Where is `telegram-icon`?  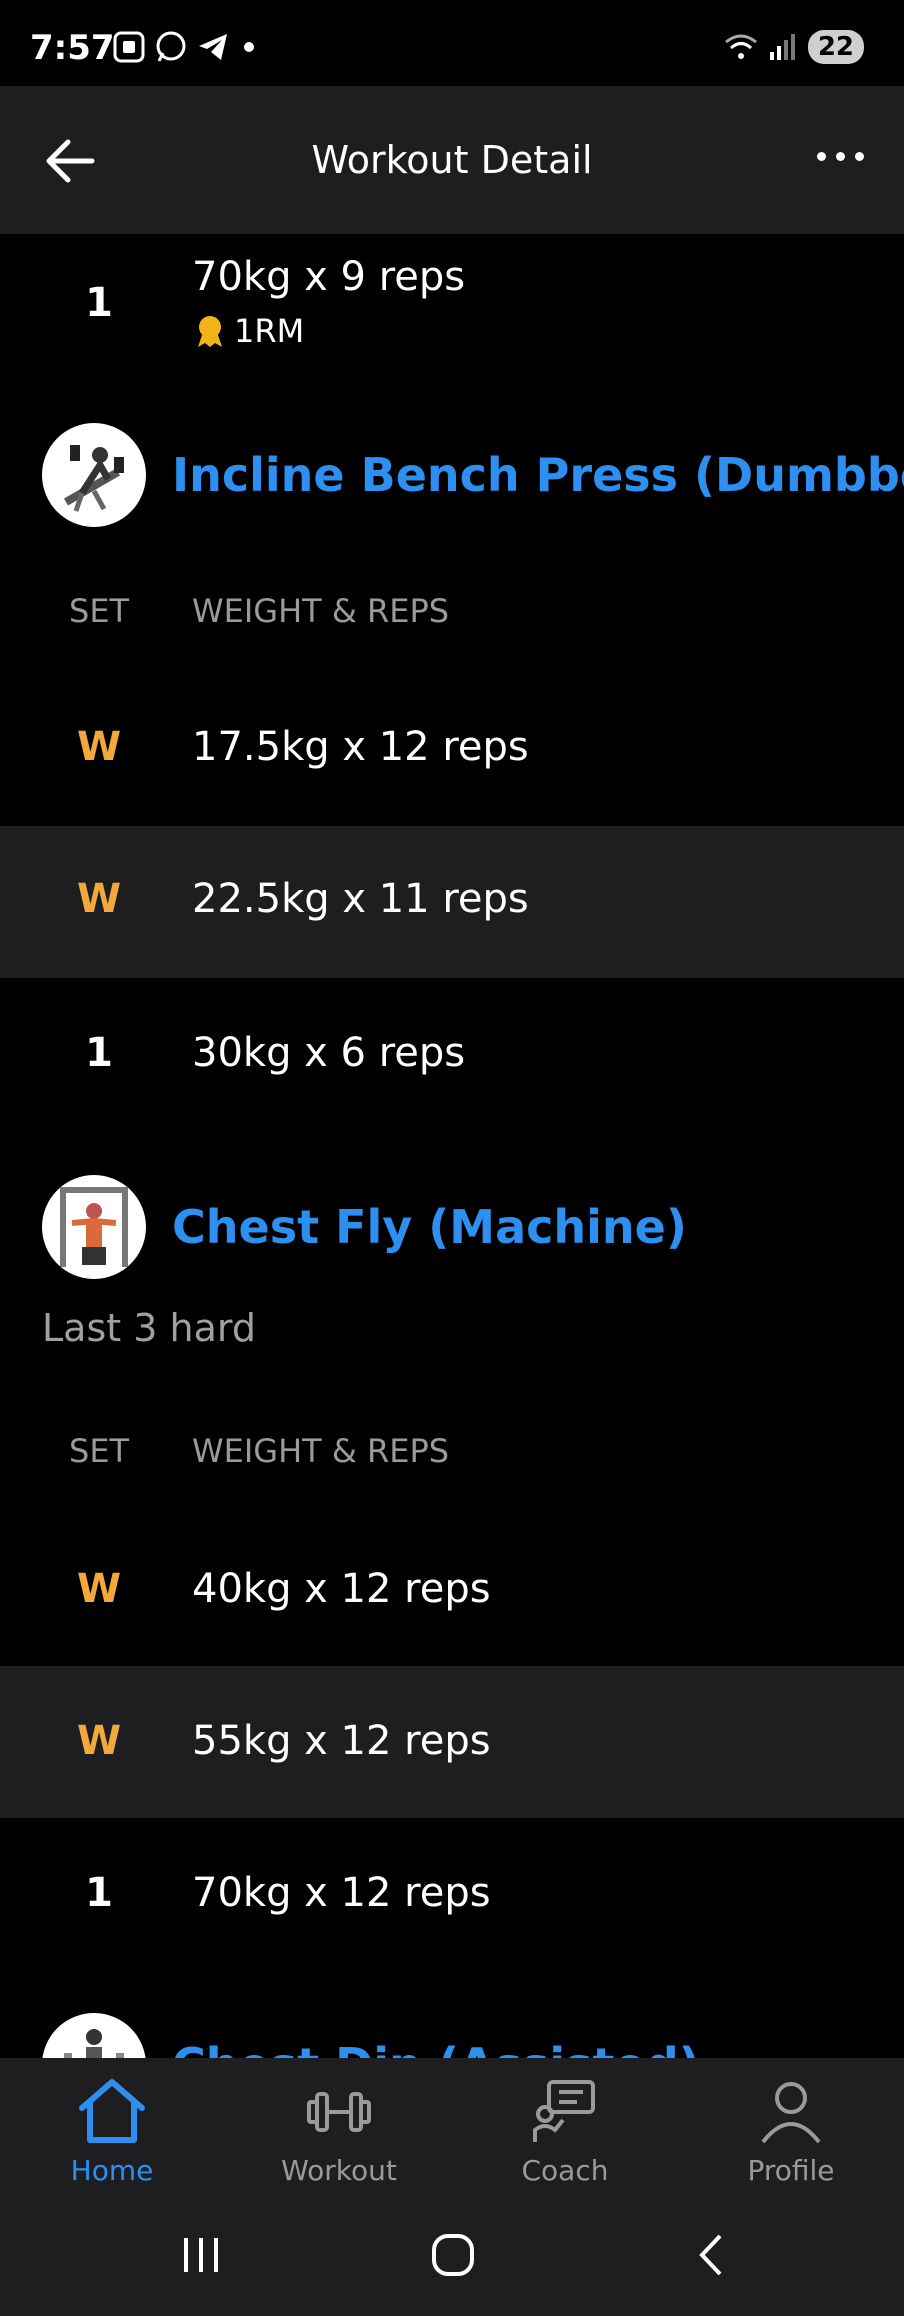 telegram-icon is located at coordinates (213, 47).